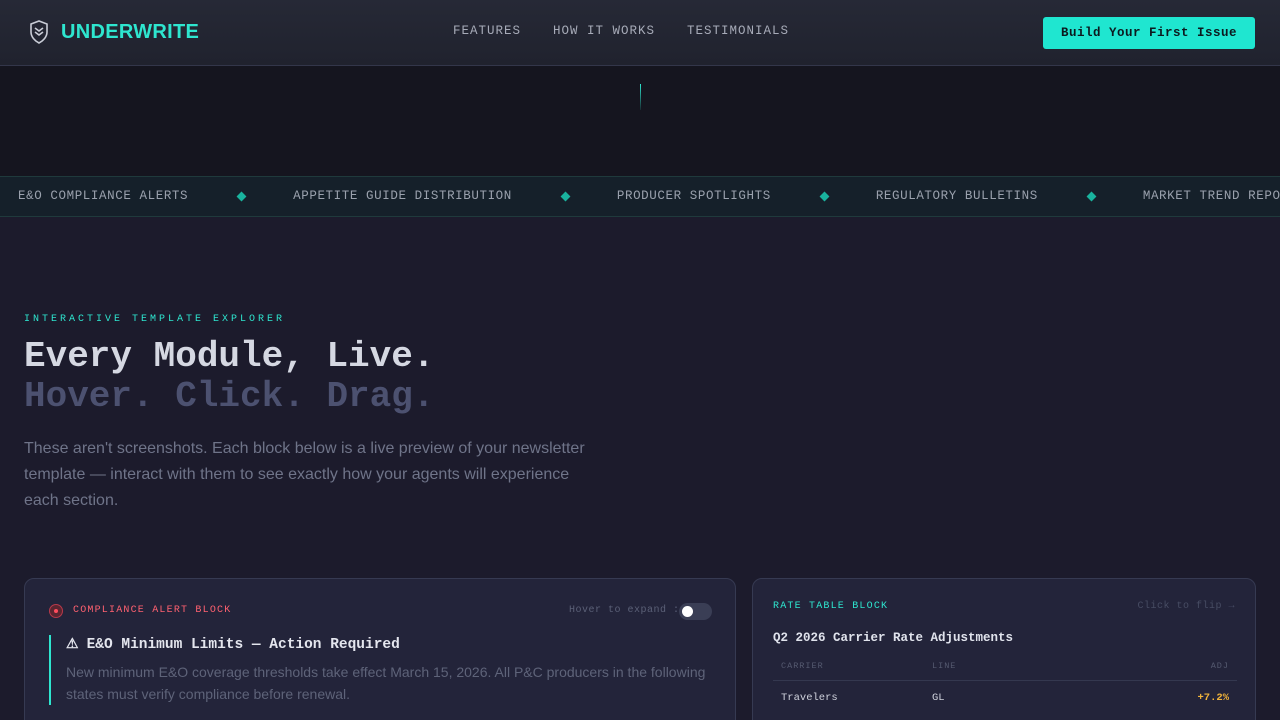  What do you see at coordinates (103, 196) in the screenshot?
I see `marquee-item: E&O COMPLIANCE ALERTS` at bounding box center [103, 196].